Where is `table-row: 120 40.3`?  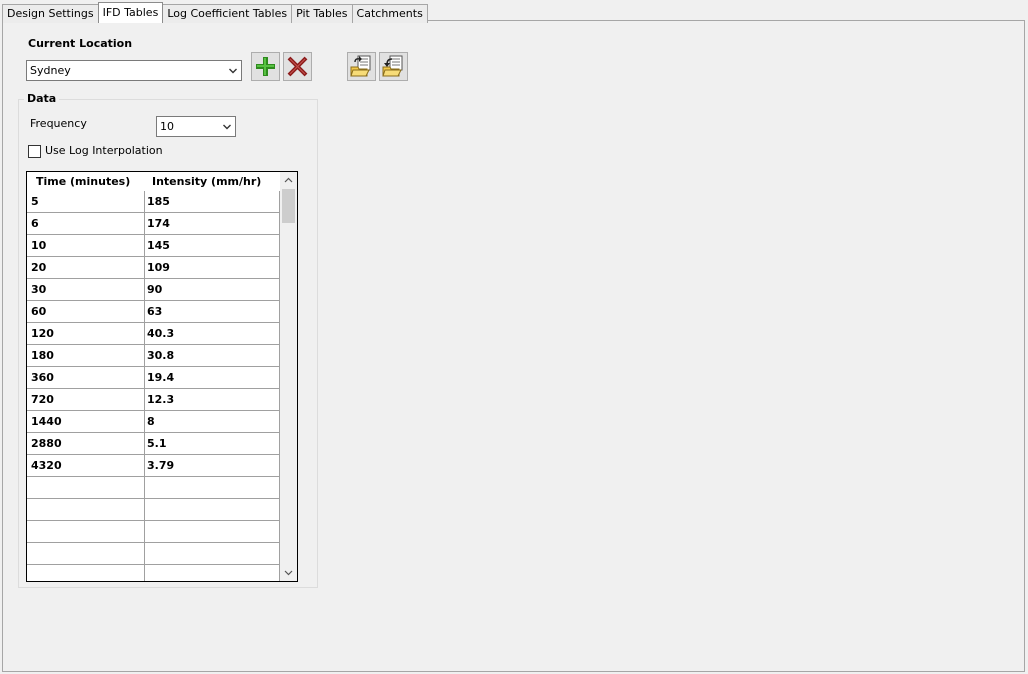
table-row: 120 40.3 is located at coordinates (153, 334).